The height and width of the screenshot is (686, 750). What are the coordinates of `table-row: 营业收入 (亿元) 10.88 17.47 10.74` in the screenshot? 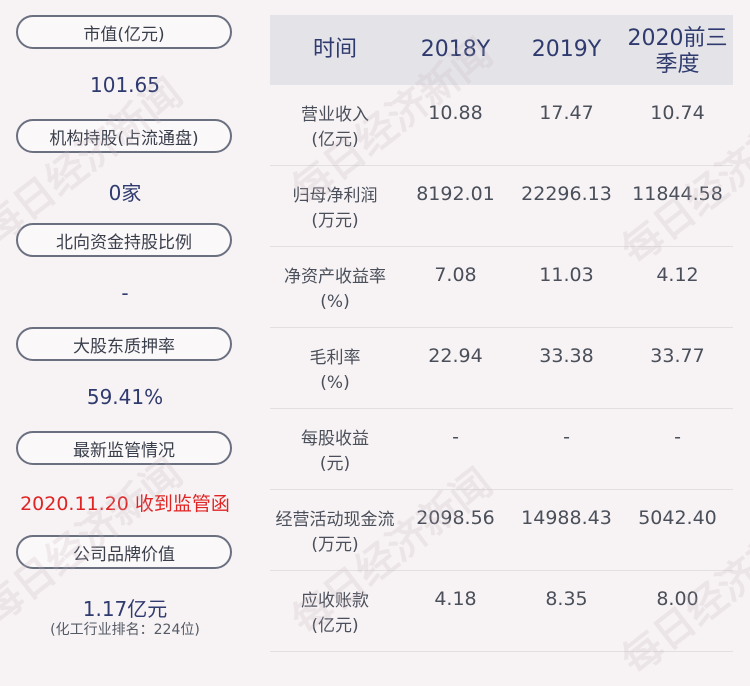 It's located at (501, 125).